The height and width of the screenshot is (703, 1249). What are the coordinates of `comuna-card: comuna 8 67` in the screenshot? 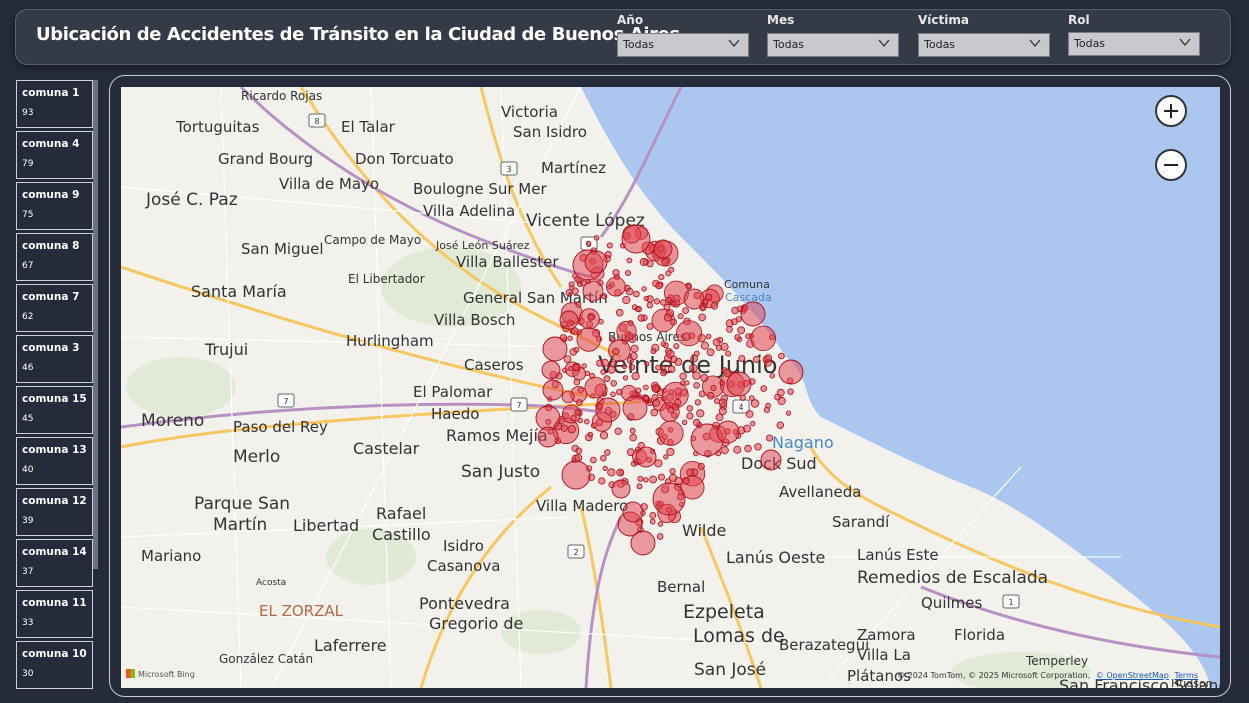 It's located at (54, 257).